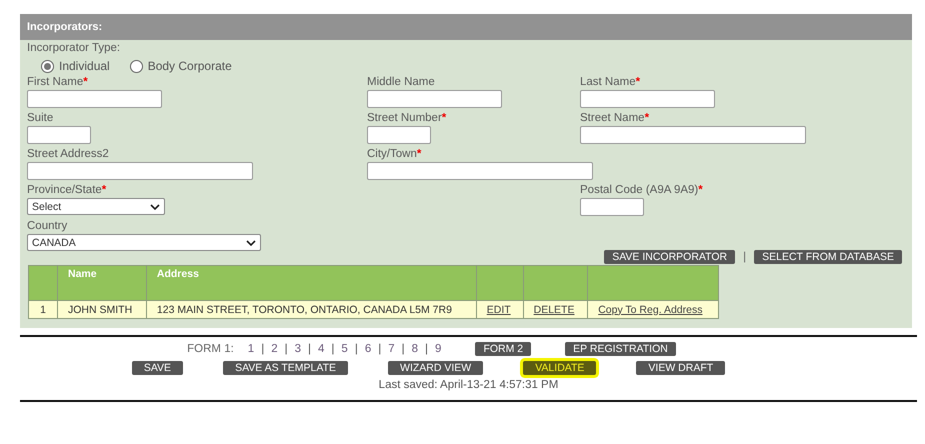  I want to click on dropdown: CANADA, so click(144, 242).